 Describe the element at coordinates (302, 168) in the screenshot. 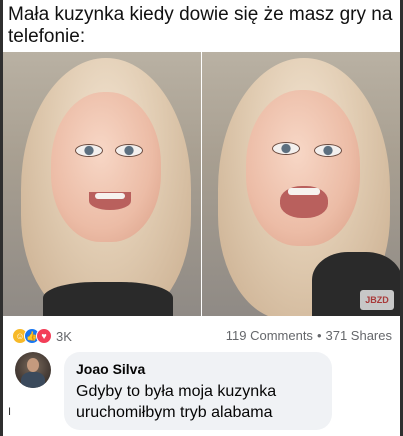

I see `face-right` at that location.